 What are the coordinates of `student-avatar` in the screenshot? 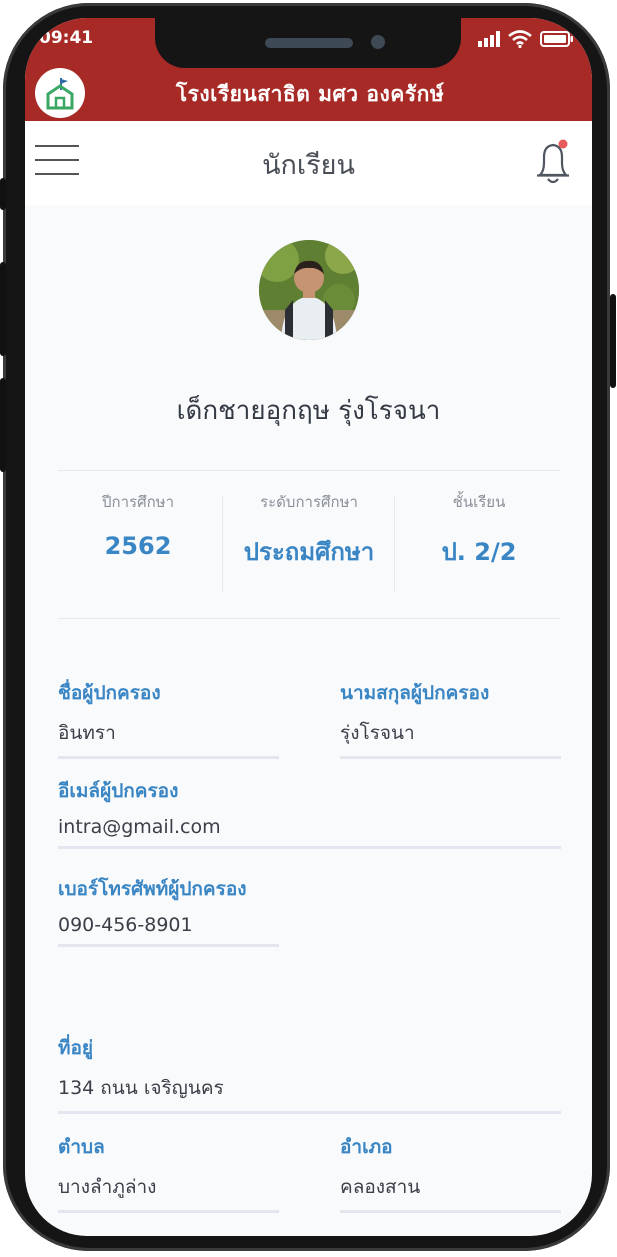 It's located at (309, 290).